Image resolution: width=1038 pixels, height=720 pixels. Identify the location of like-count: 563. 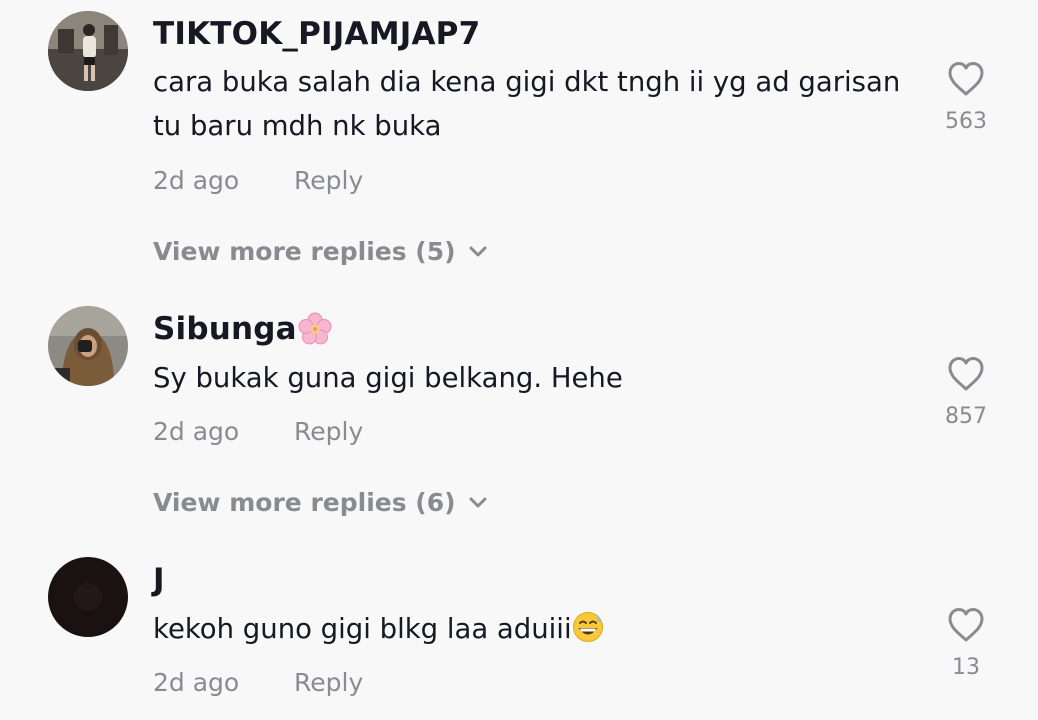
(966, 121).